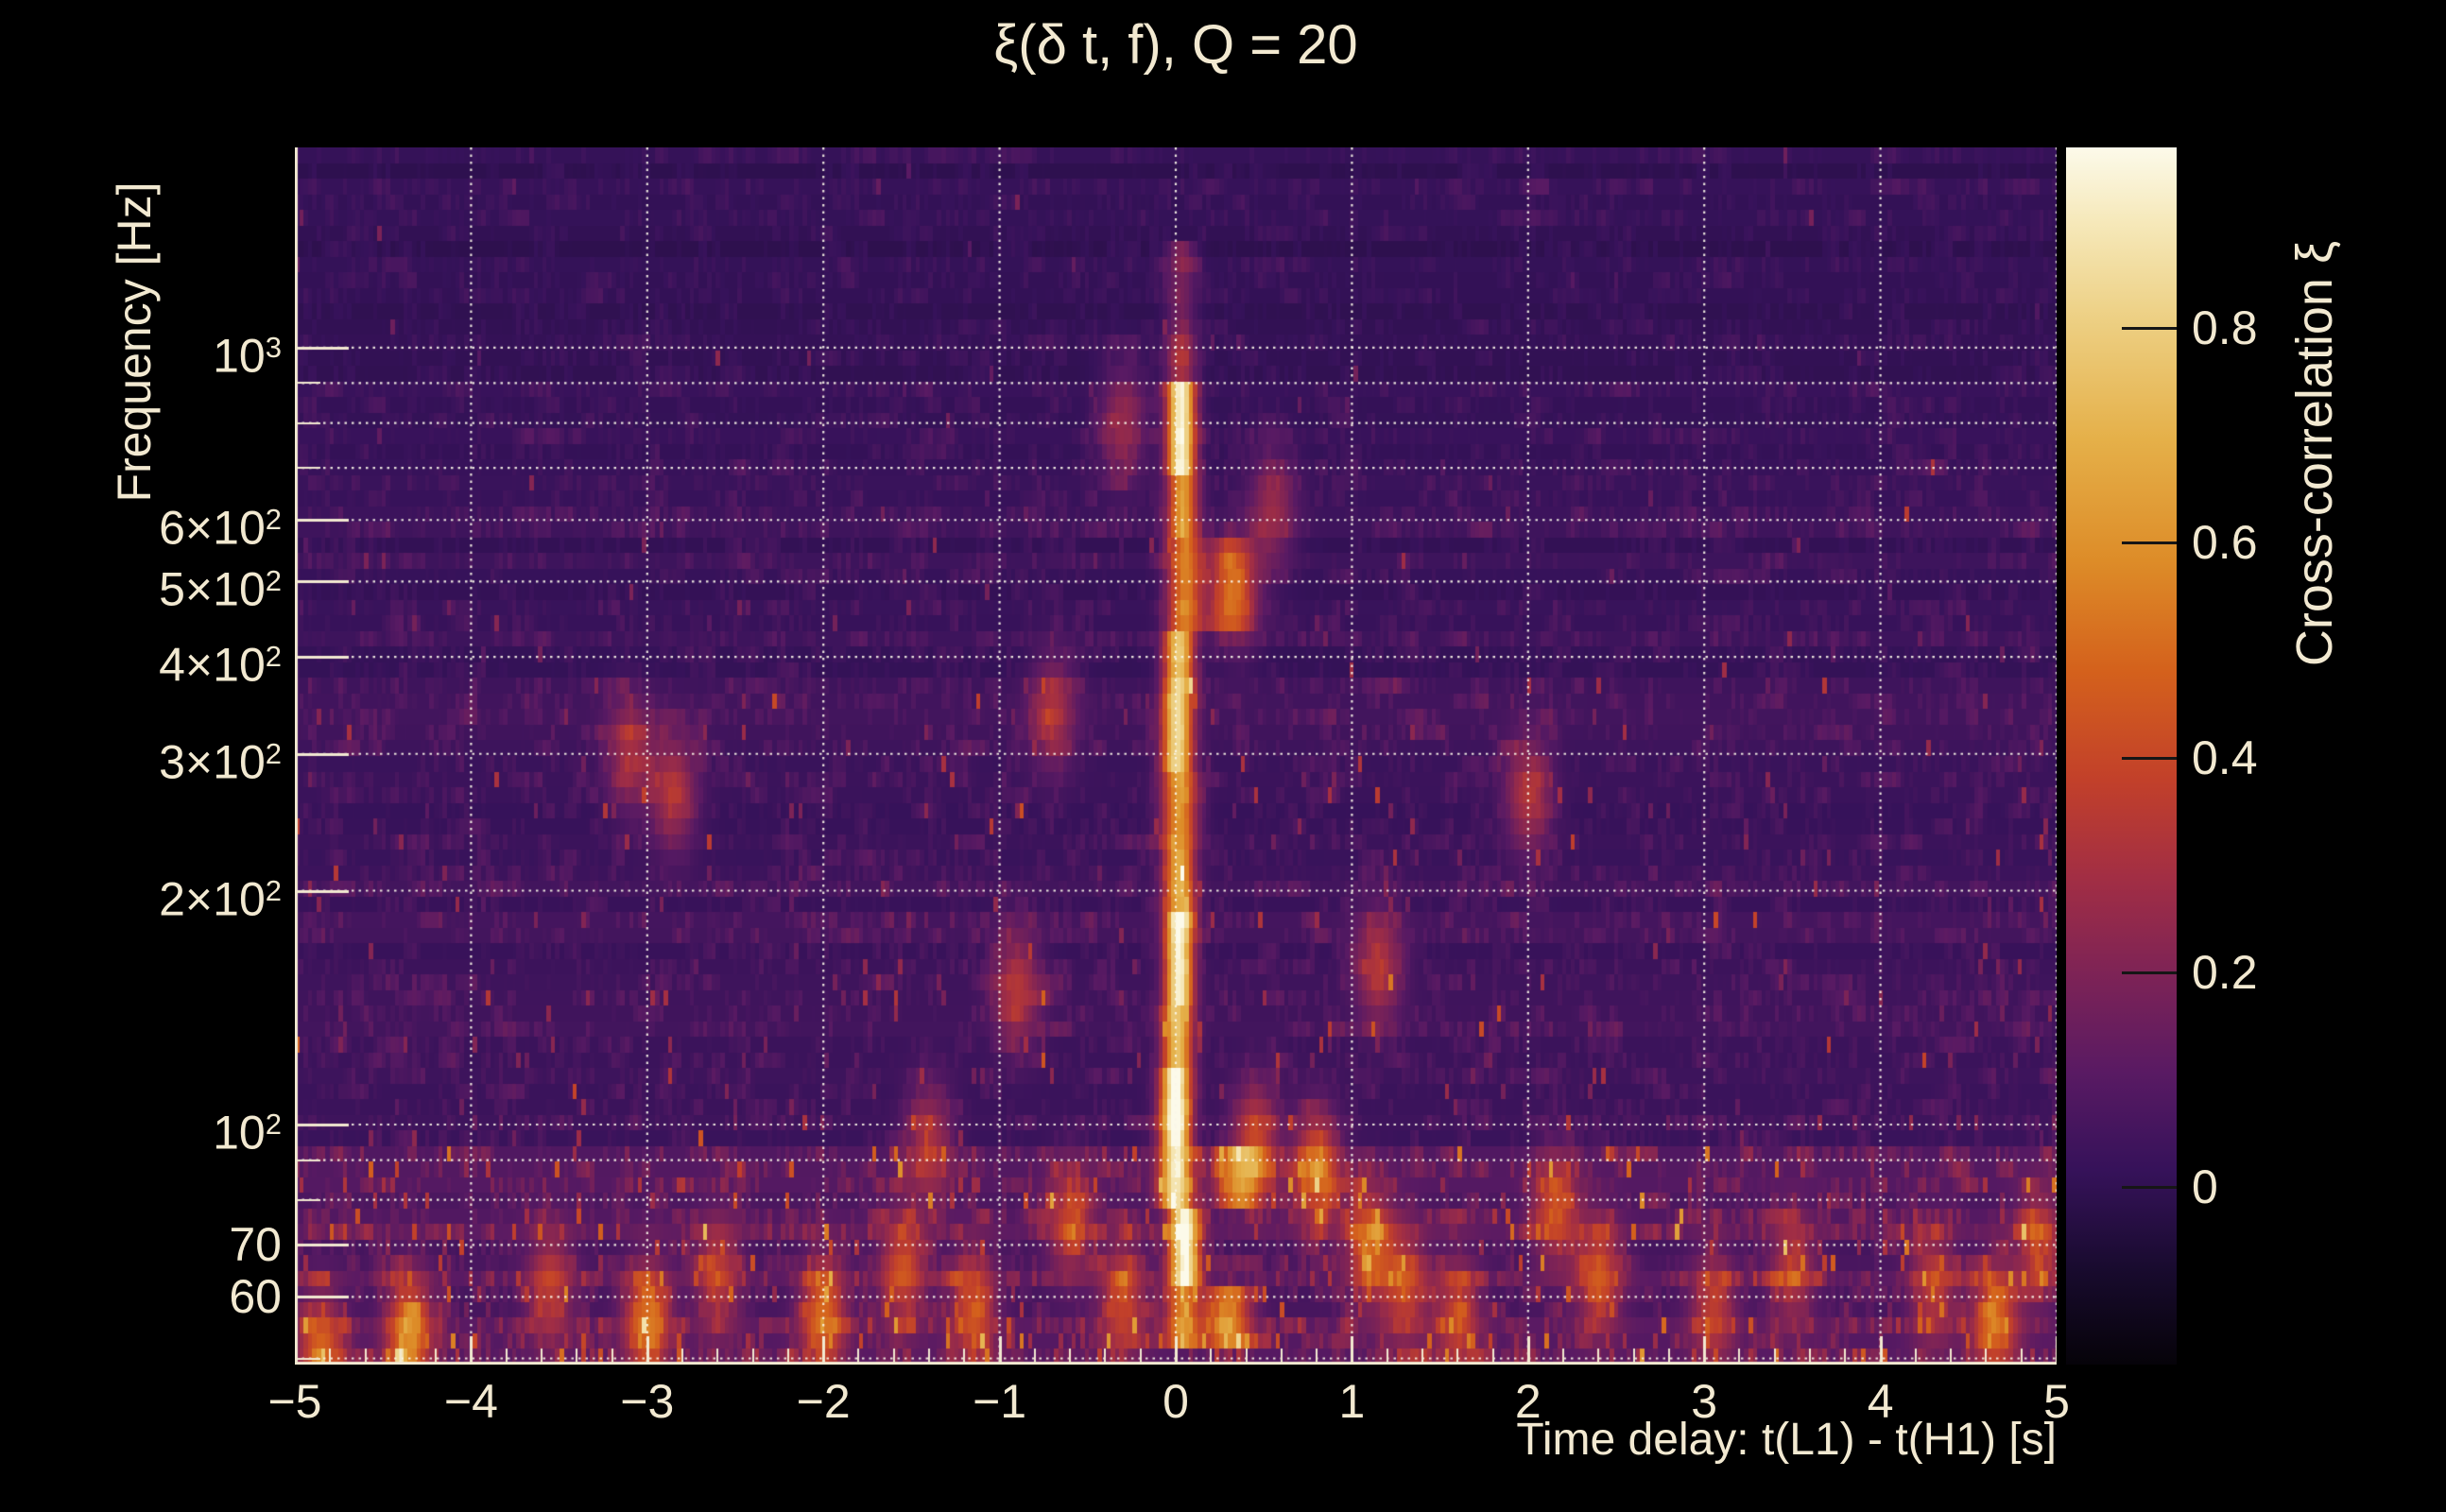  What do you see at coordinates (2225, 327) in the screenshot?
I see `colorbar-tick-label: 0.8` at bounding box center [2225, 327].